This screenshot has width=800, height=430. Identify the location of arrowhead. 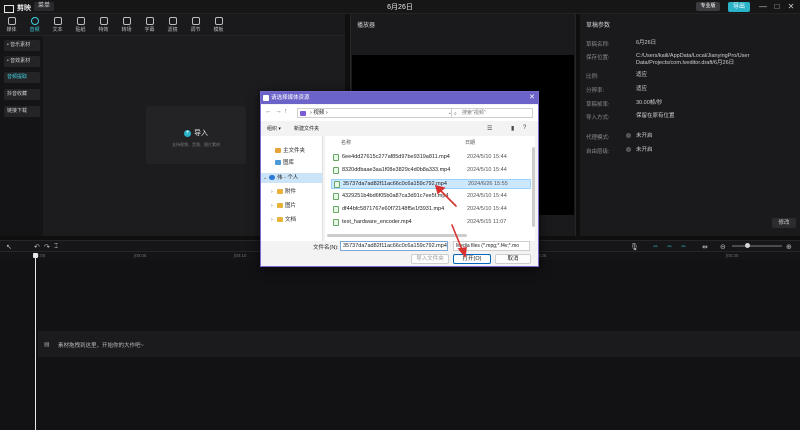
(462, 252).